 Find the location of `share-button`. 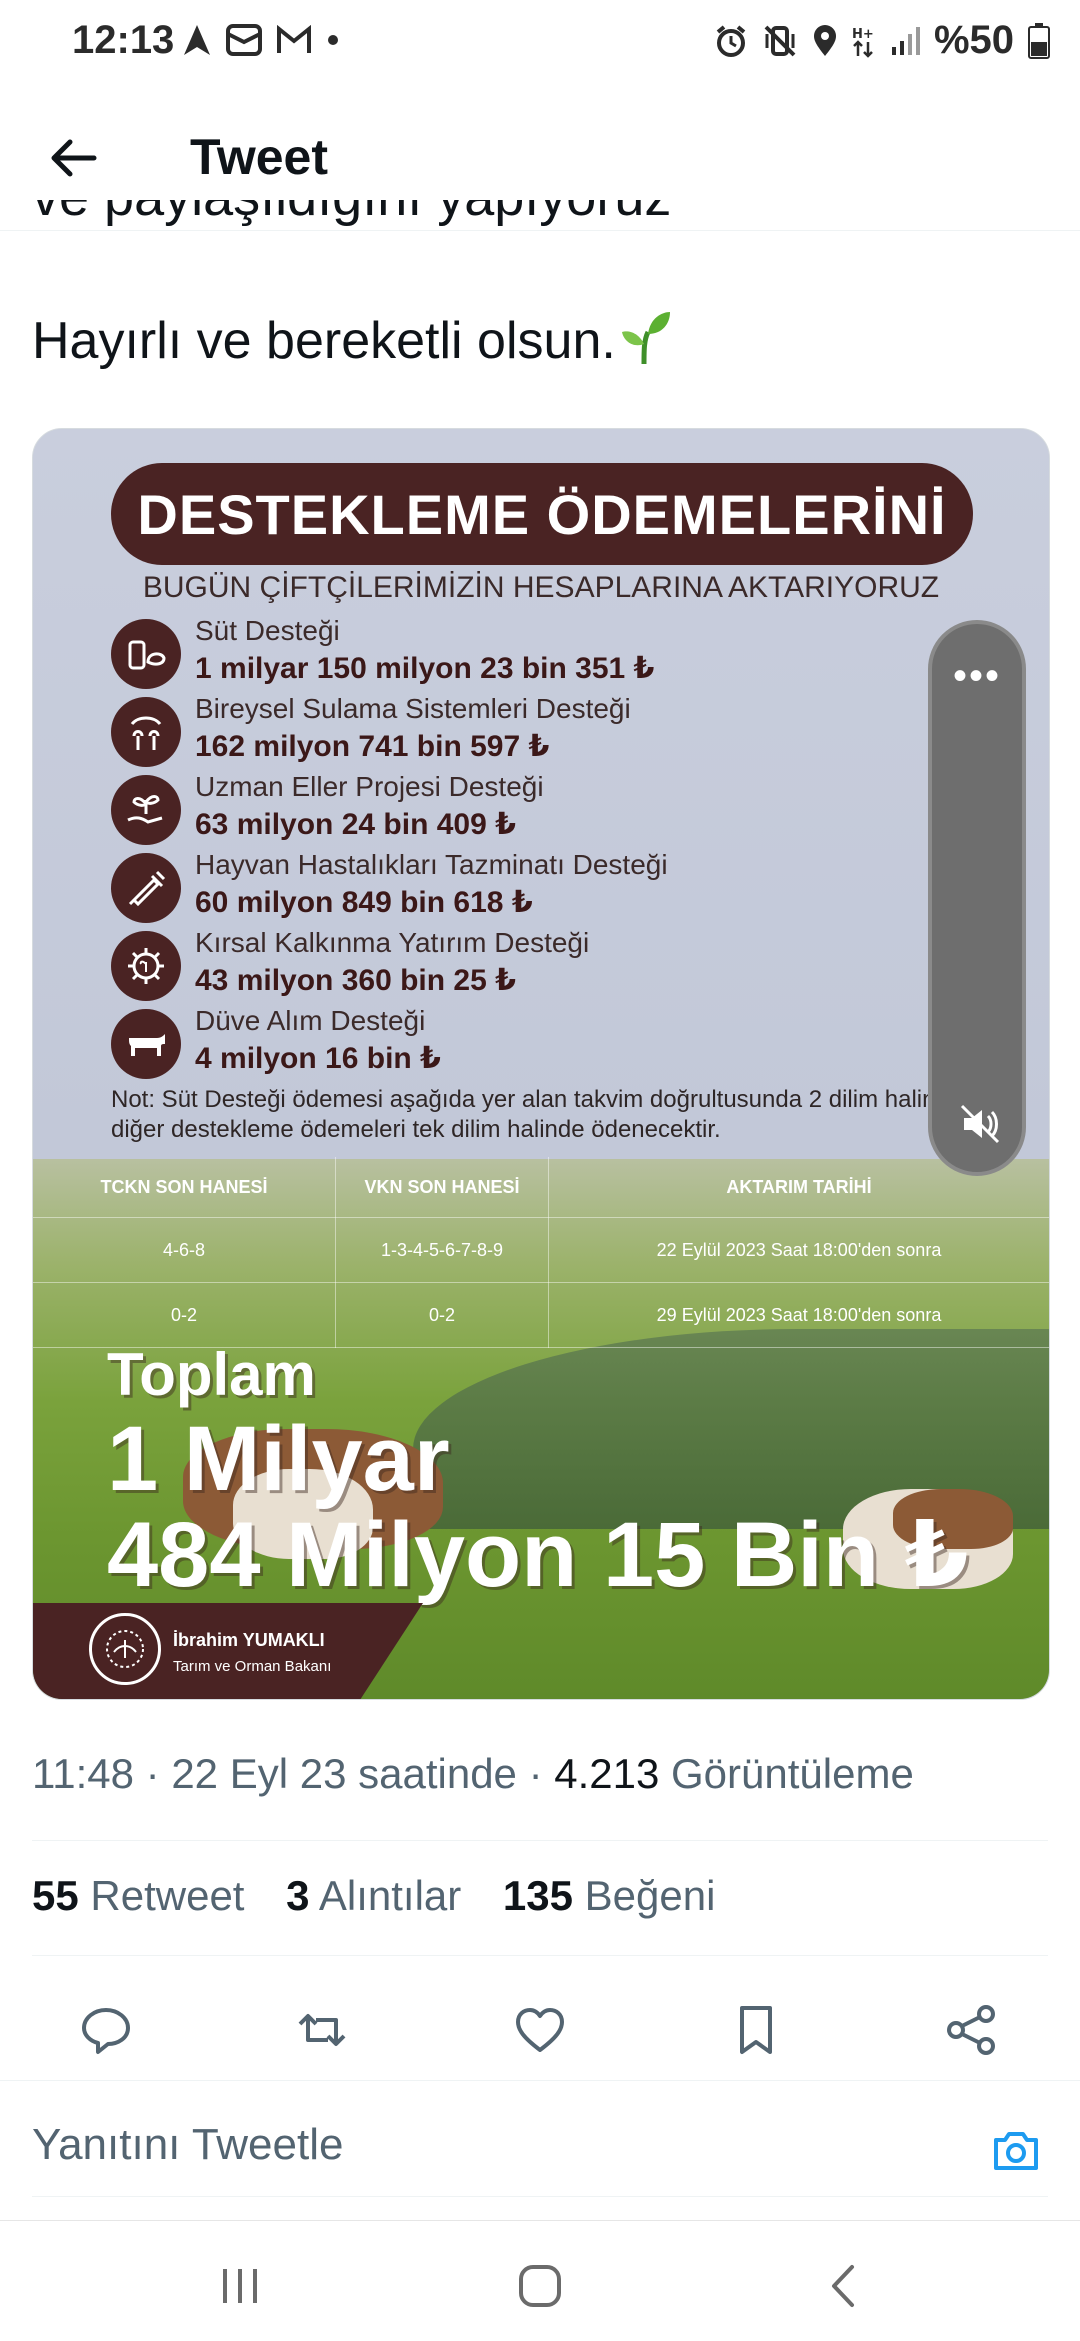

share-button is located at coordinates (972, 2030).